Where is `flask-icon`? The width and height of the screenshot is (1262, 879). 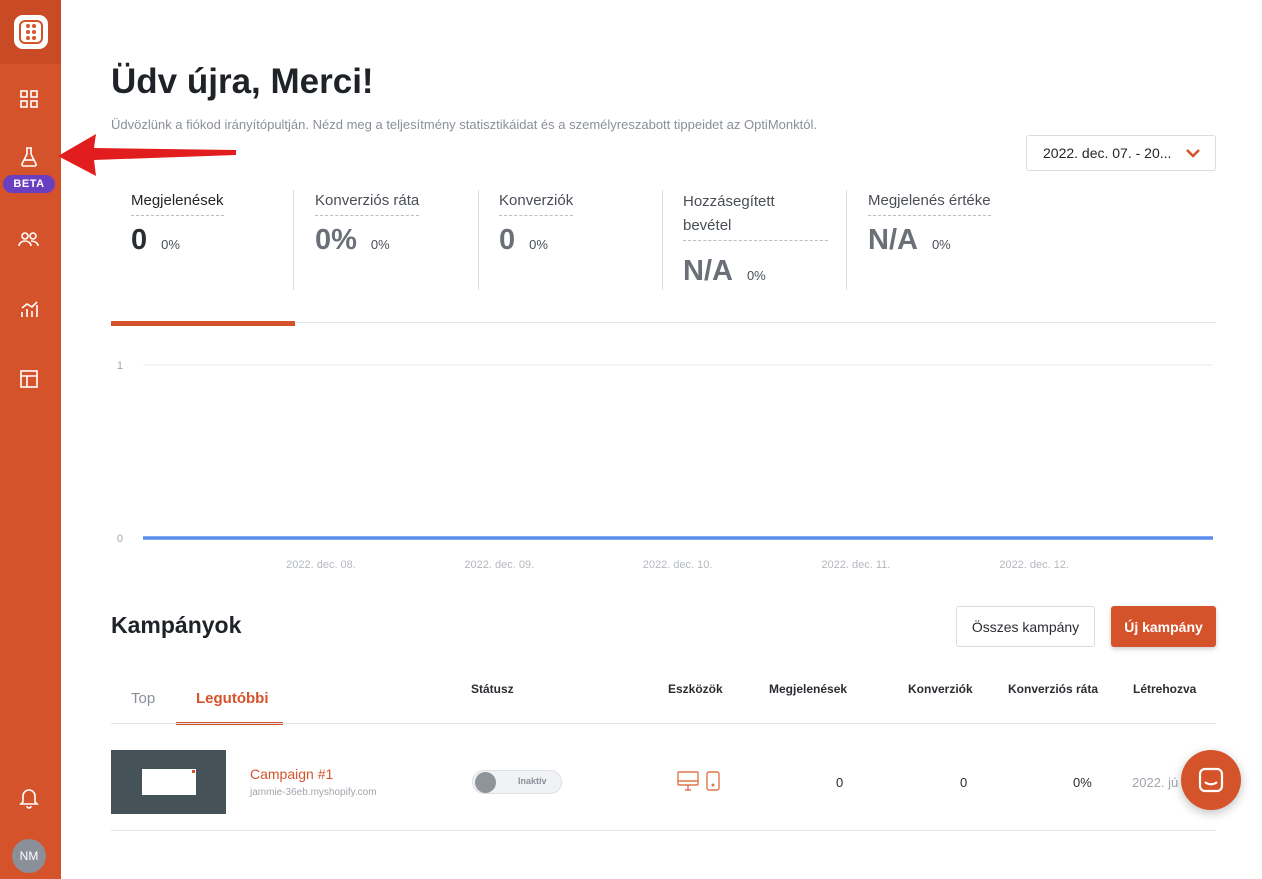 flask-icon is located at coordinates (29, 157).